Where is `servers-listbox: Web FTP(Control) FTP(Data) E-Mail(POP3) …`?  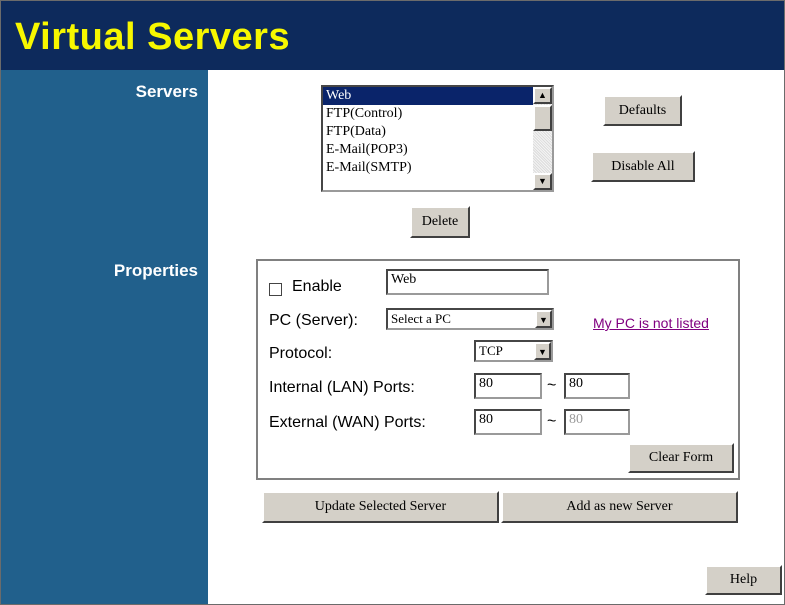 servers-listbox: Web FTP(Control) FTP(Data) E-Mail(POP3) … is located at coordinates (437, 138).